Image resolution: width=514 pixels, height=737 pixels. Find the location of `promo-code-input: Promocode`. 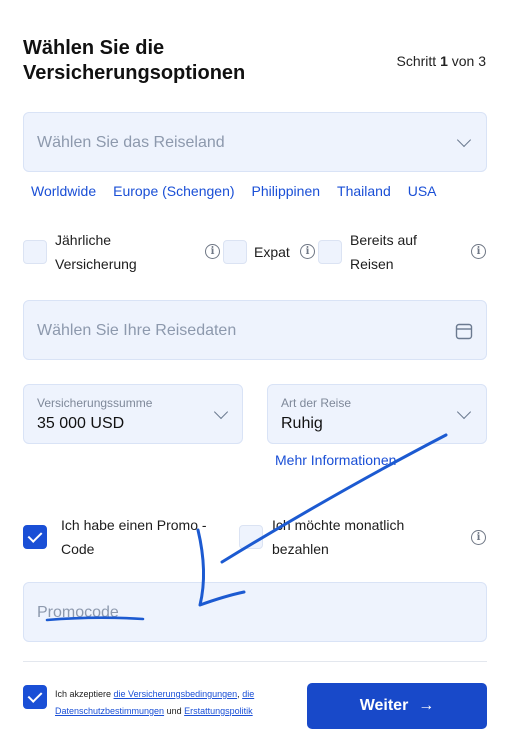

promo-code-input: Promocode is located at coordinates (255, 612).